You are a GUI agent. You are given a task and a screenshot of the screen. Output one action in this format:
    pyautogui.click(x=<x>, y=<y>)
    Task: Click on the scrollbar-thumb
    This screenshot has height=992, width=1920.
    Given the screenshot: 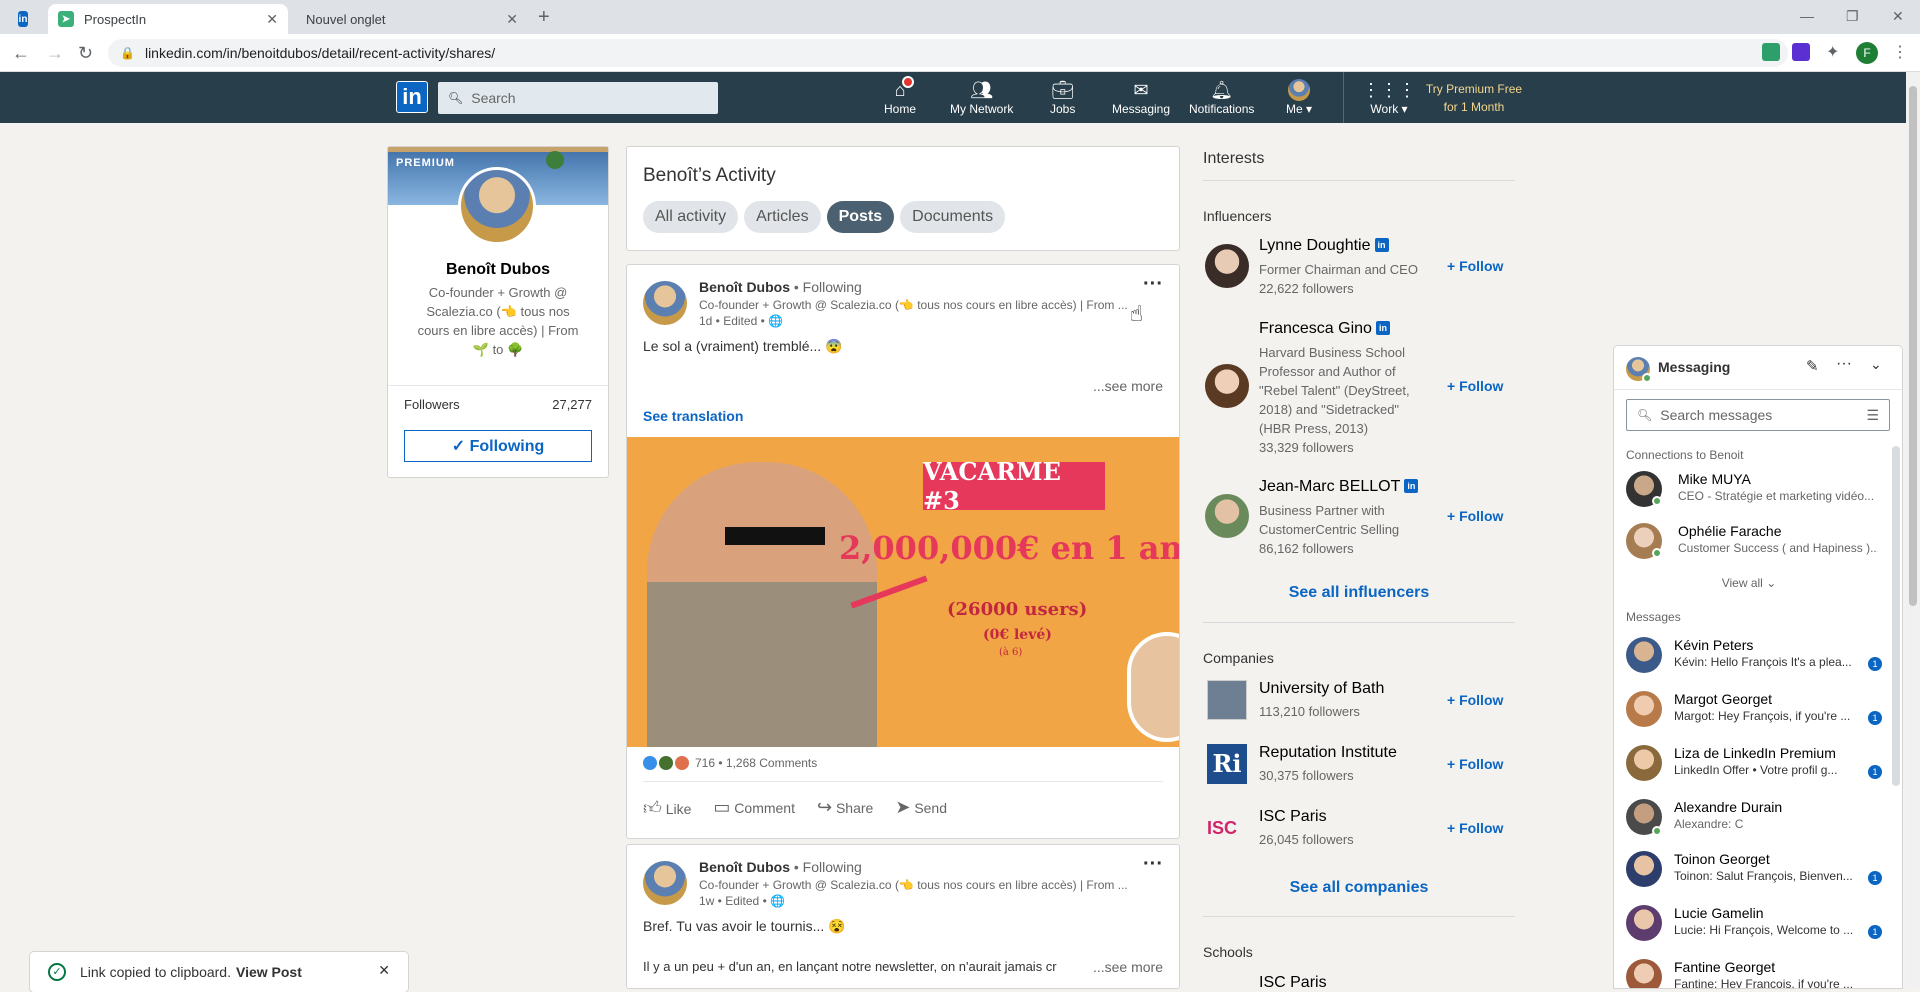 What is the action you would take?
    pyautogui.click(x=1913, y=346)
    